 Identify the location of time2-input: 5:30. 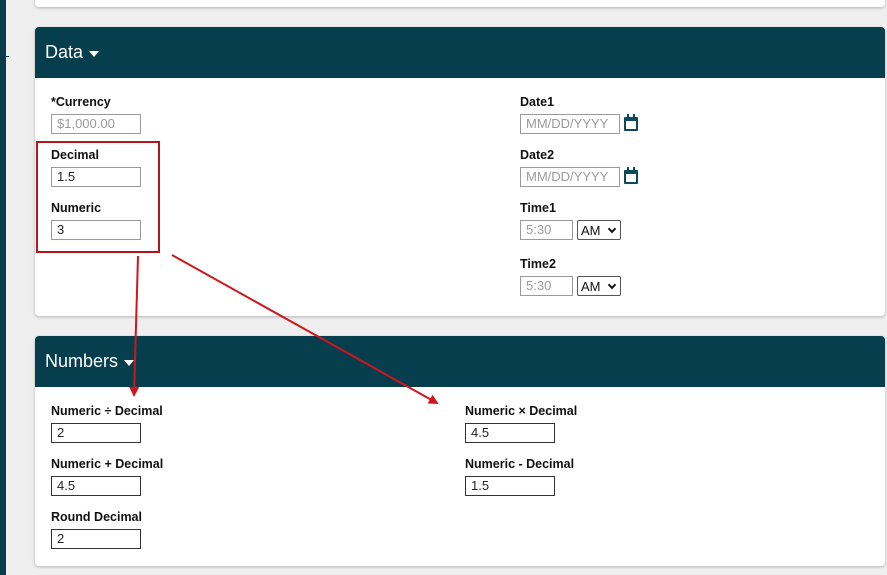
(546, 286).